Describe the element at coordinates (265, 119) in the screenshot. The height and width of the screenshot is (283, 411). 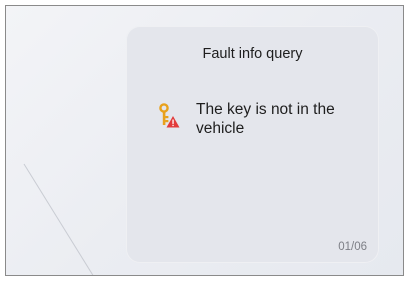
I see `fault-message: The key is not in the vehicle` at that location.